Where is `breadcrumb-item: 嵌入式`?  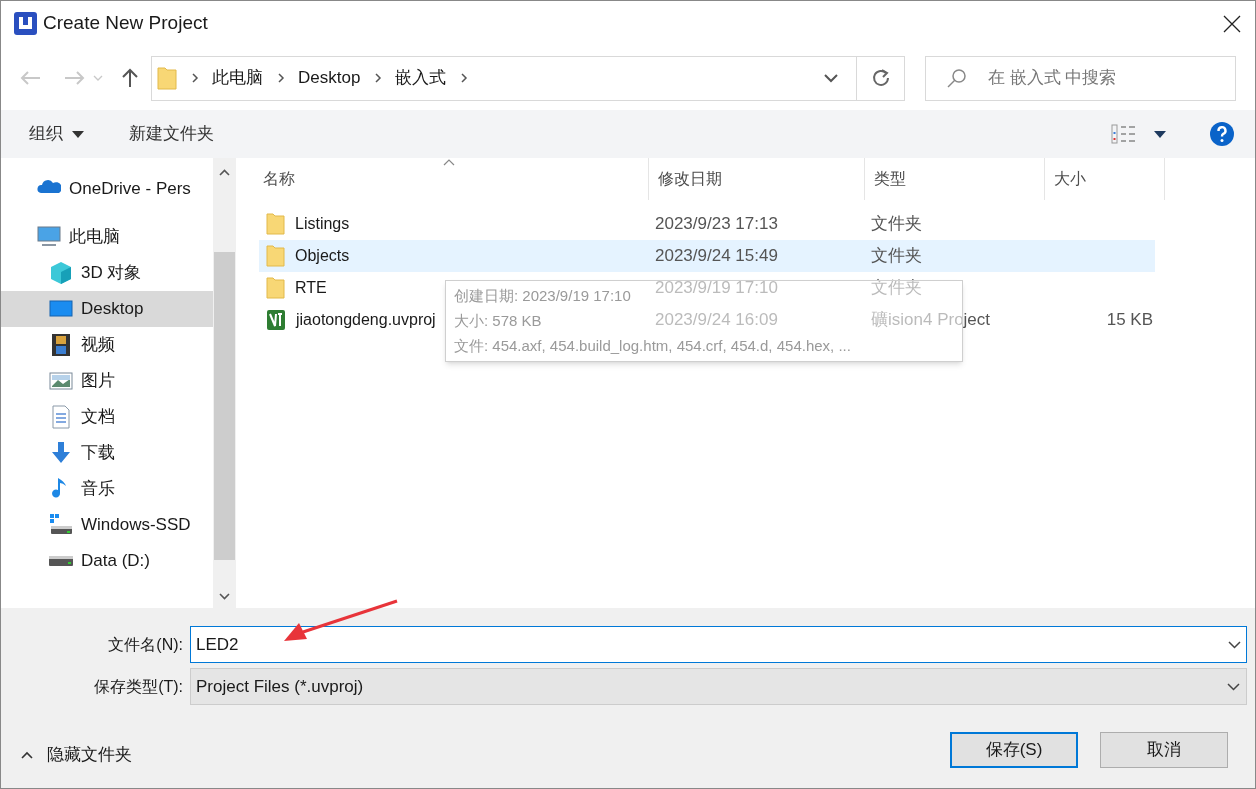 breadcrumb-item: 嵌入式 is located at coordinates (421, 78).